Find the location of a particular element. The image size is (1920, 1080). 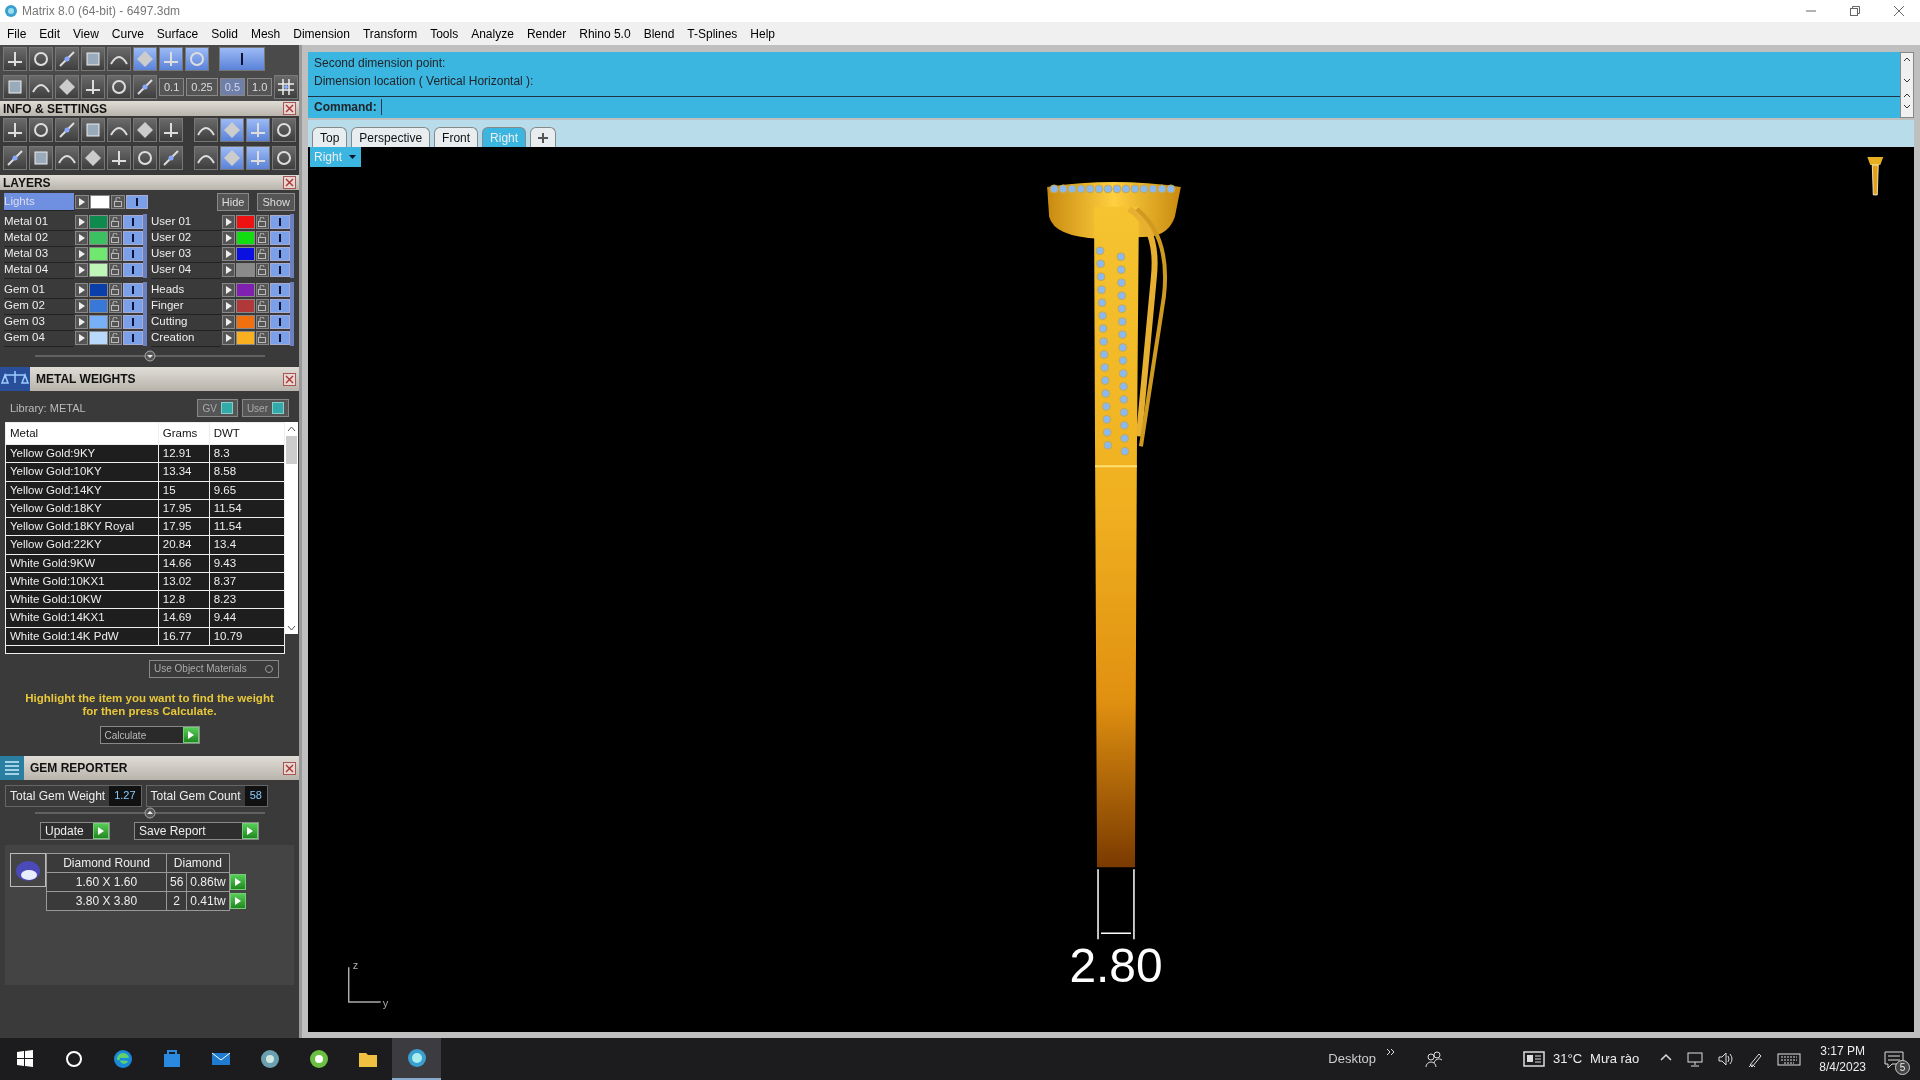

taskbar-app is located at coordinates (416, 1059).